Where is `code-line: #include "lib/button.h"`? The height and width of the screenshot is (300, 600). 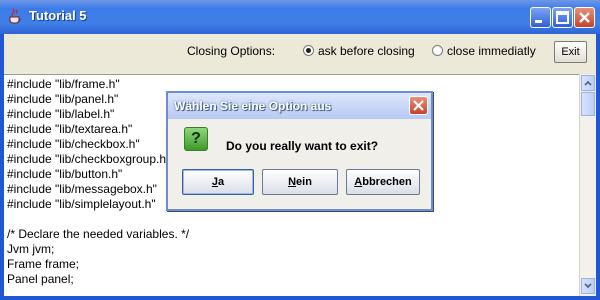 code-line: #include "lib/button.h" is located at coordinates (65, 174).